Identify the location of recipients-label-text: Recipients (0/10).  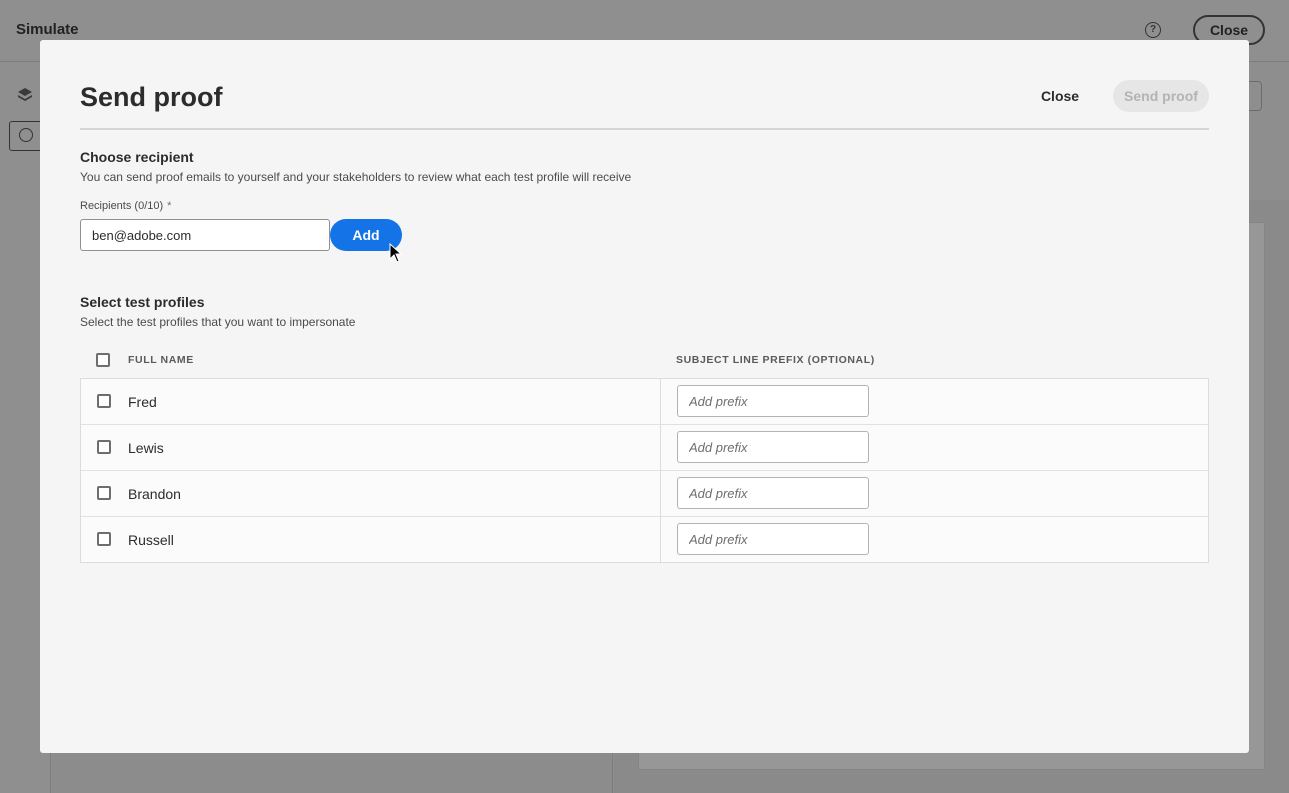
(122, 206).